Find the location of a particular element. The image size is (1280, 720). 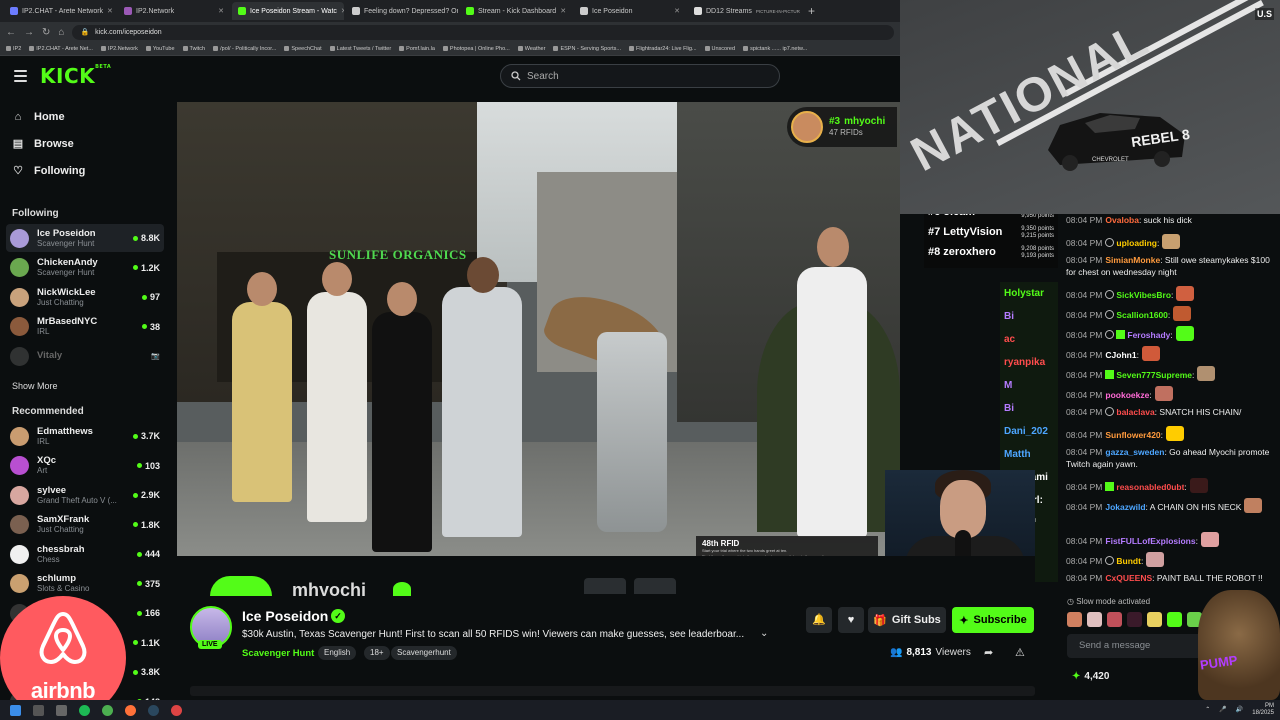

report-icon: ⚠ is located at coordinates (1020, 652).